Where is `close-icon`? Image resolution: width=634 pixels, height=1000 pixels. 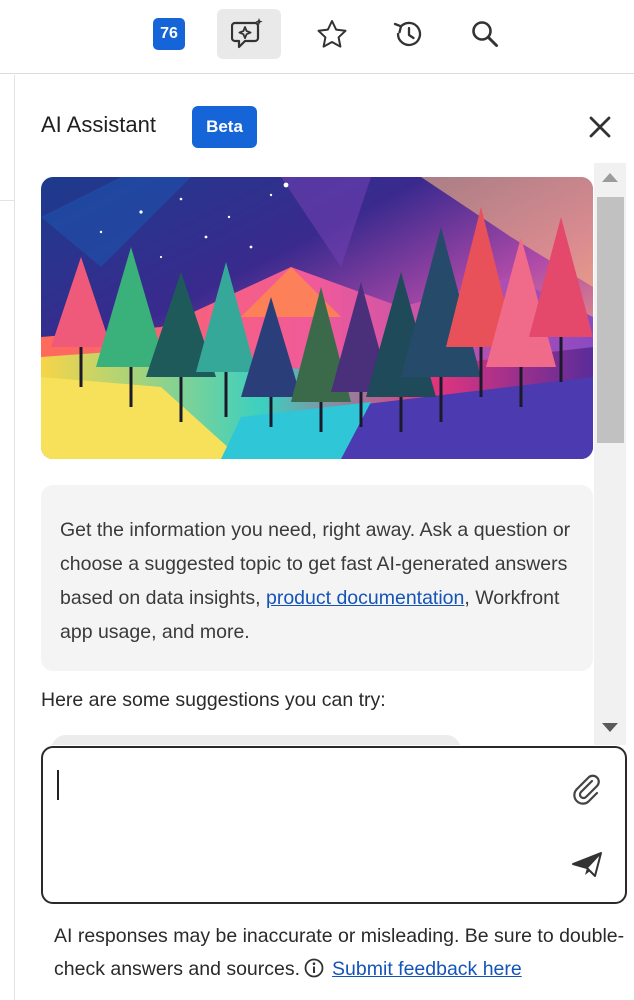 close-icon is located at coordinates (600, 127).